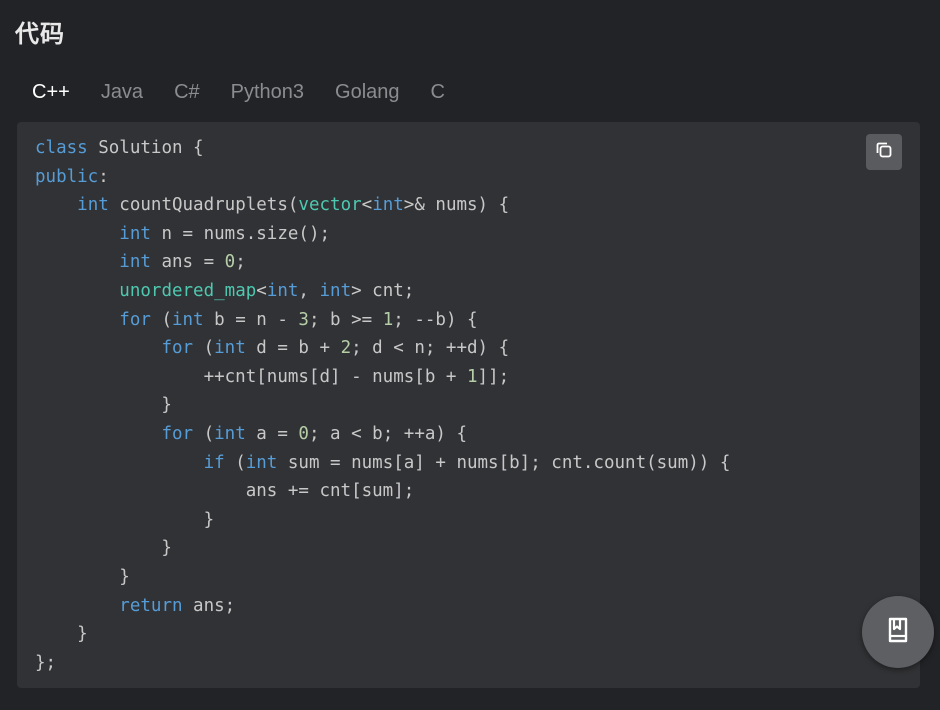  Describe the element at coordinates (293, 348) in the screenshot. I see `code-token: d = b +` at that location.